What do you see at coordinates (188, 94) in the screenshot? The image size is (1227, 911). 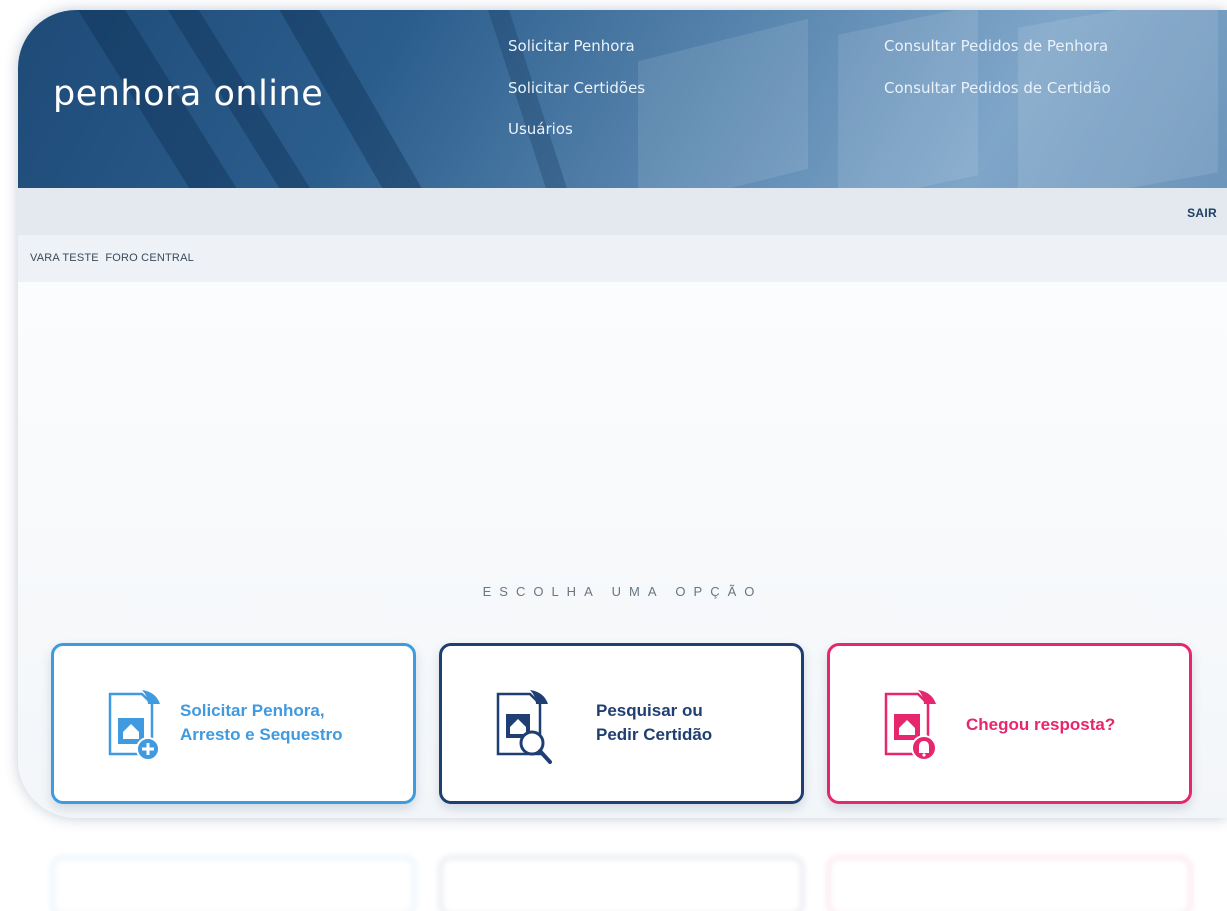 I see `site-logo: penhora online` at bounding box center [188, 94].